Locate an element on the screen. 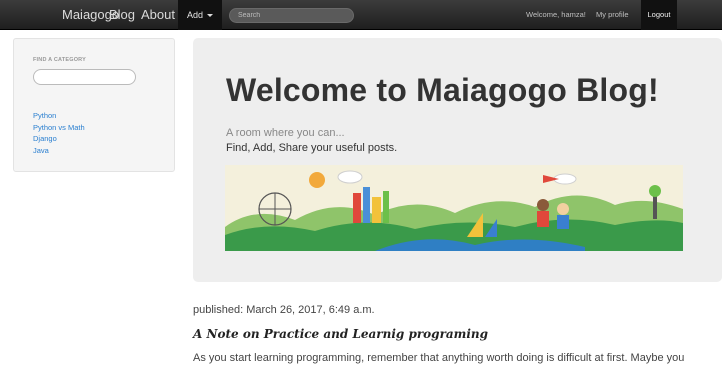 The height and width of the screenshot is (365, 722). hero-illustration is located at coordinates (454, 208).